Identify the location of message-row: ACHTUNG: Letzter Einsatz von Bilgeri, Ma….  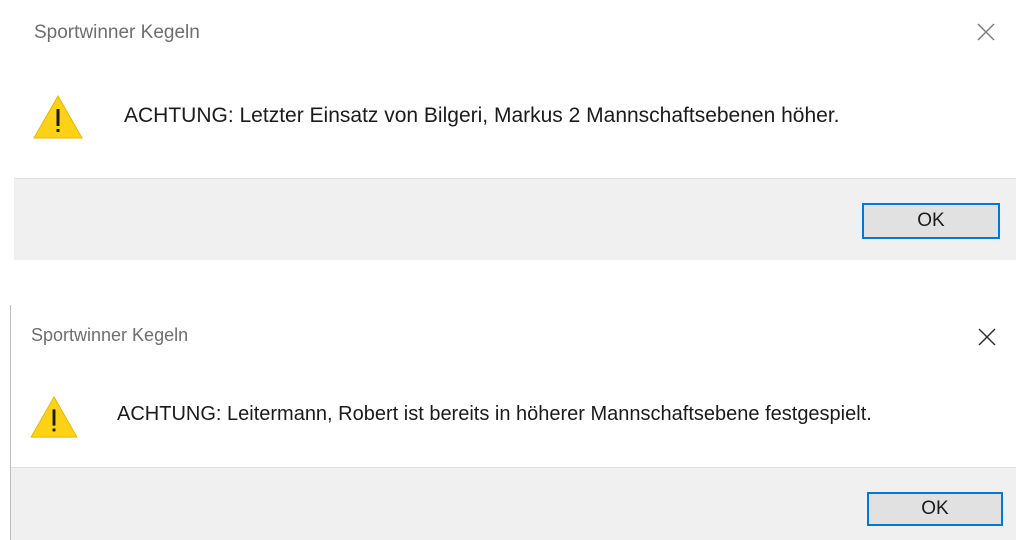
(515, 121).